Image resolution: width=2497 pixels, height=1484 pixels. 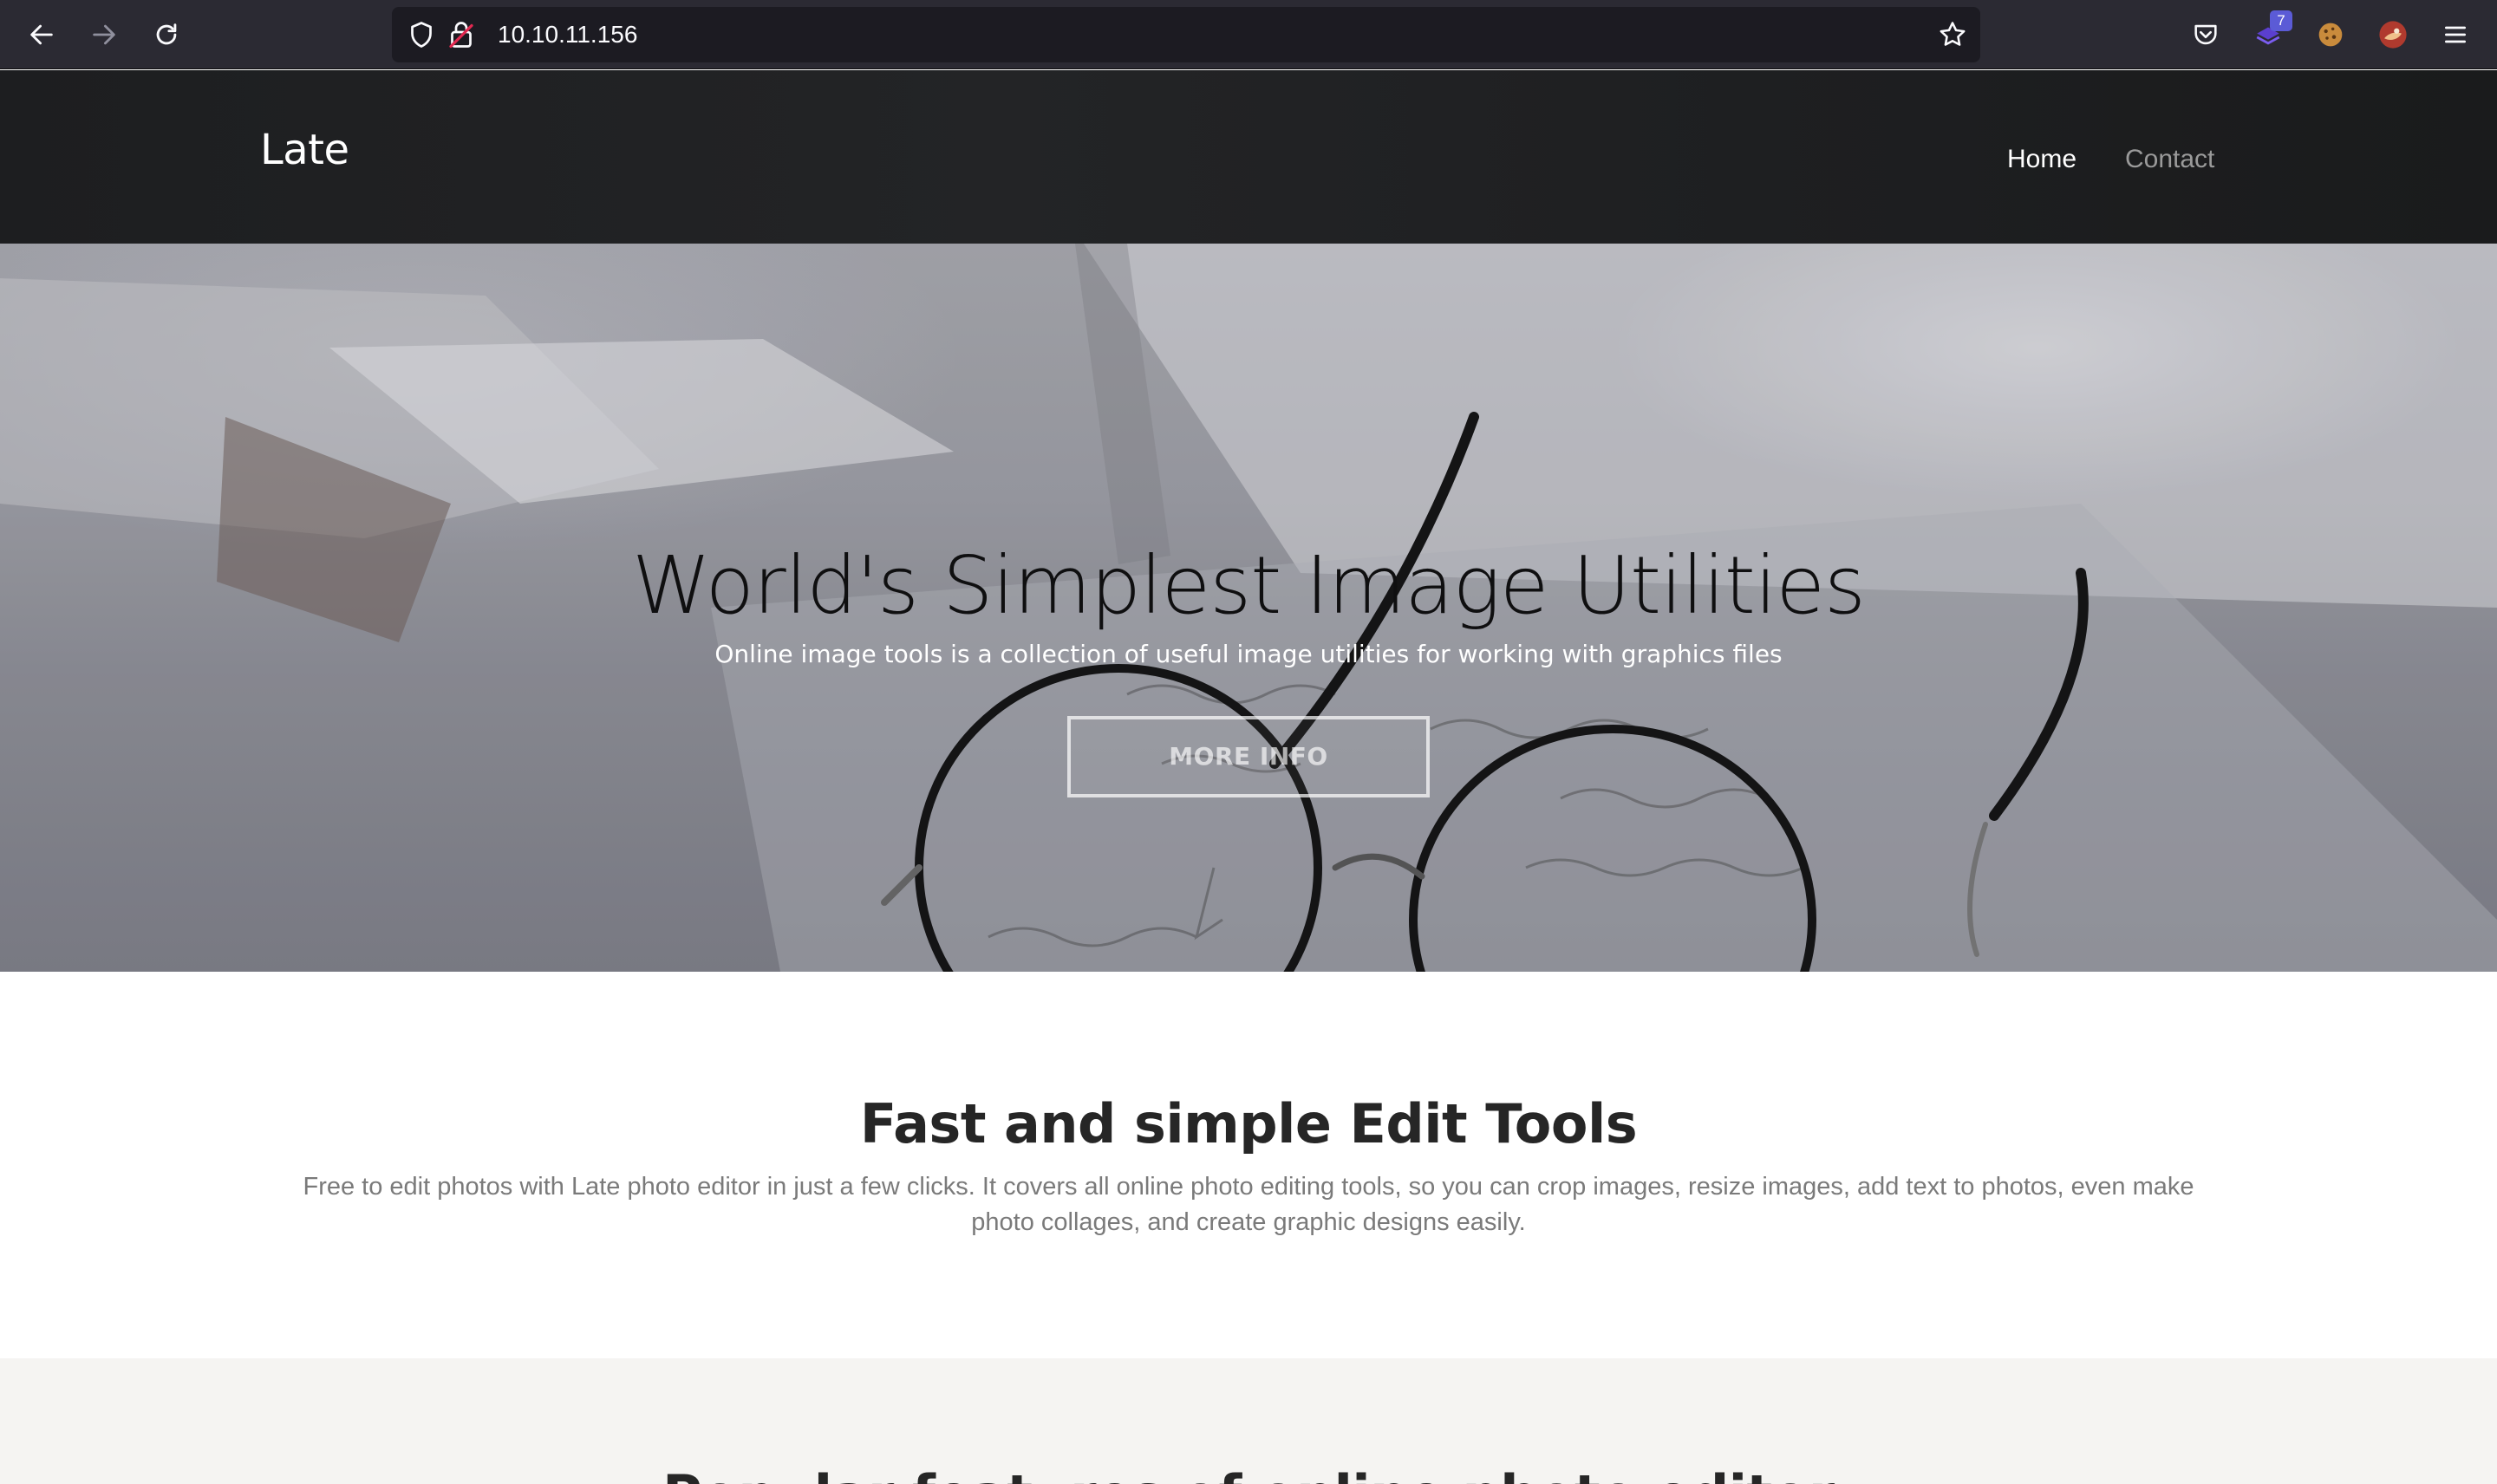 What do you see at coordinates (1248, 157) in the screenshot?
I see `site-header: Late Home Contact` at bounding box center [1248, 157].